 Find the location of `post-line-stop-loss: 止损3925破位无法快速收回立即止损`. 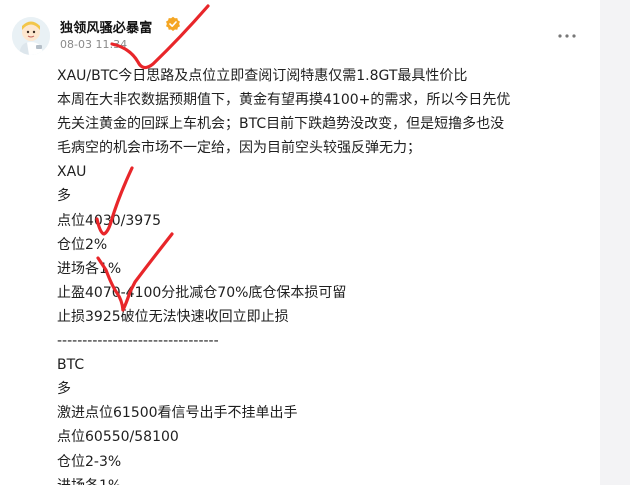

post-line-stop-loss: 止损3925破位无法快速收回立即止损 is located at coordinates (173, 316).